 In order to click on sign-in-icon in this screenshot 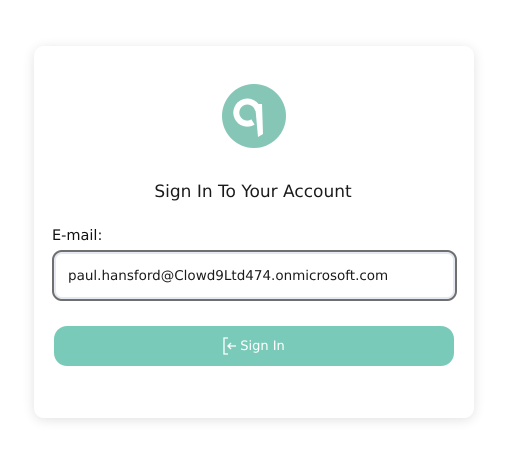, I will do `click(230, 346)`.